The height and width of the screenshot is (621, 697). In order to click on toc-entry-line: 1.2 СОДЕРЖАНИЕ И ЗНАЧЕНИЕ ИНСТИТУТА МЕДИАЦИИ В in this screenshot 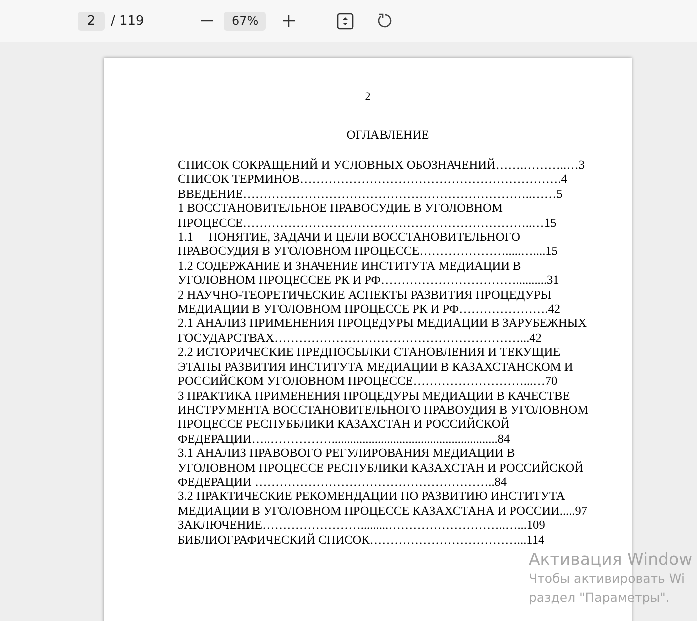, I will do `click(350, 266)`.